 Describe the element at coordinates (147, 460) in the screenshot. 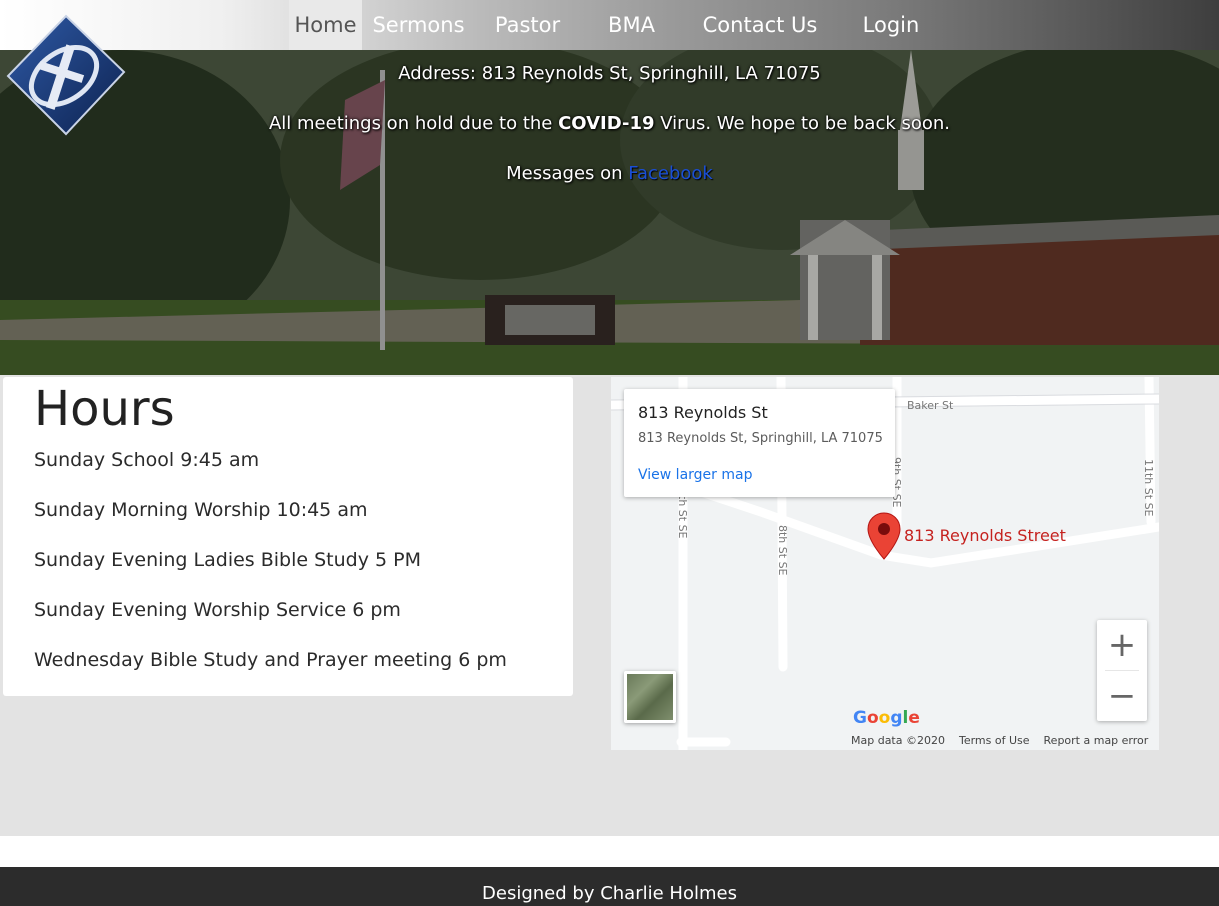

I see `hours-item: Sunday School 9:45 am` at that location.